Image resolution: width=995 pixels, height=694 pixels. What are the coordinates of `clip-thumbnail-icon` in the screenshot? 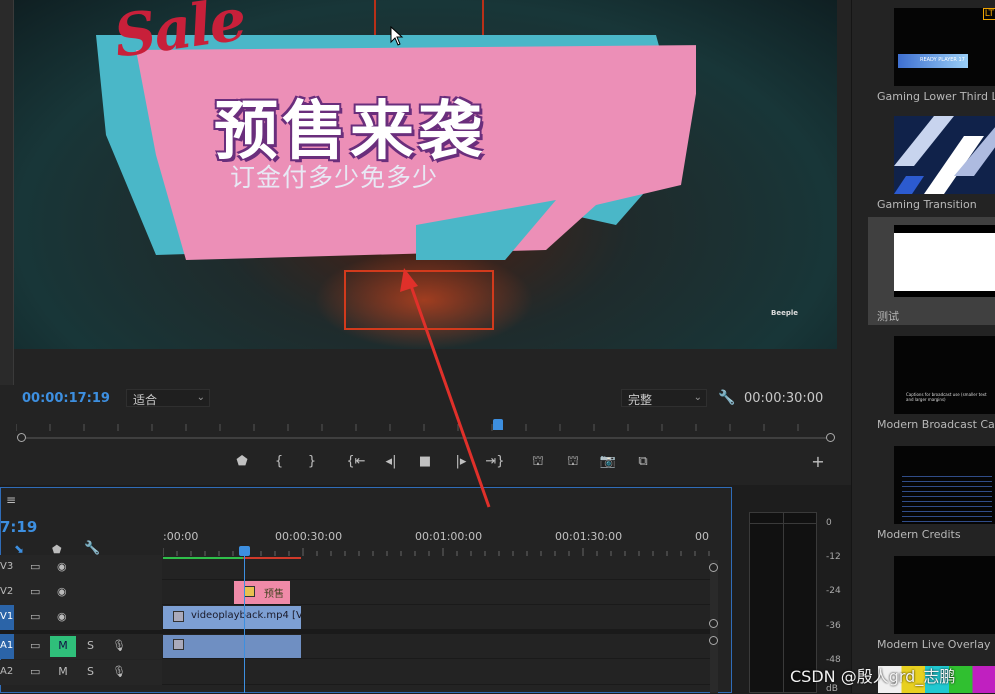 It's located at (178, 616).